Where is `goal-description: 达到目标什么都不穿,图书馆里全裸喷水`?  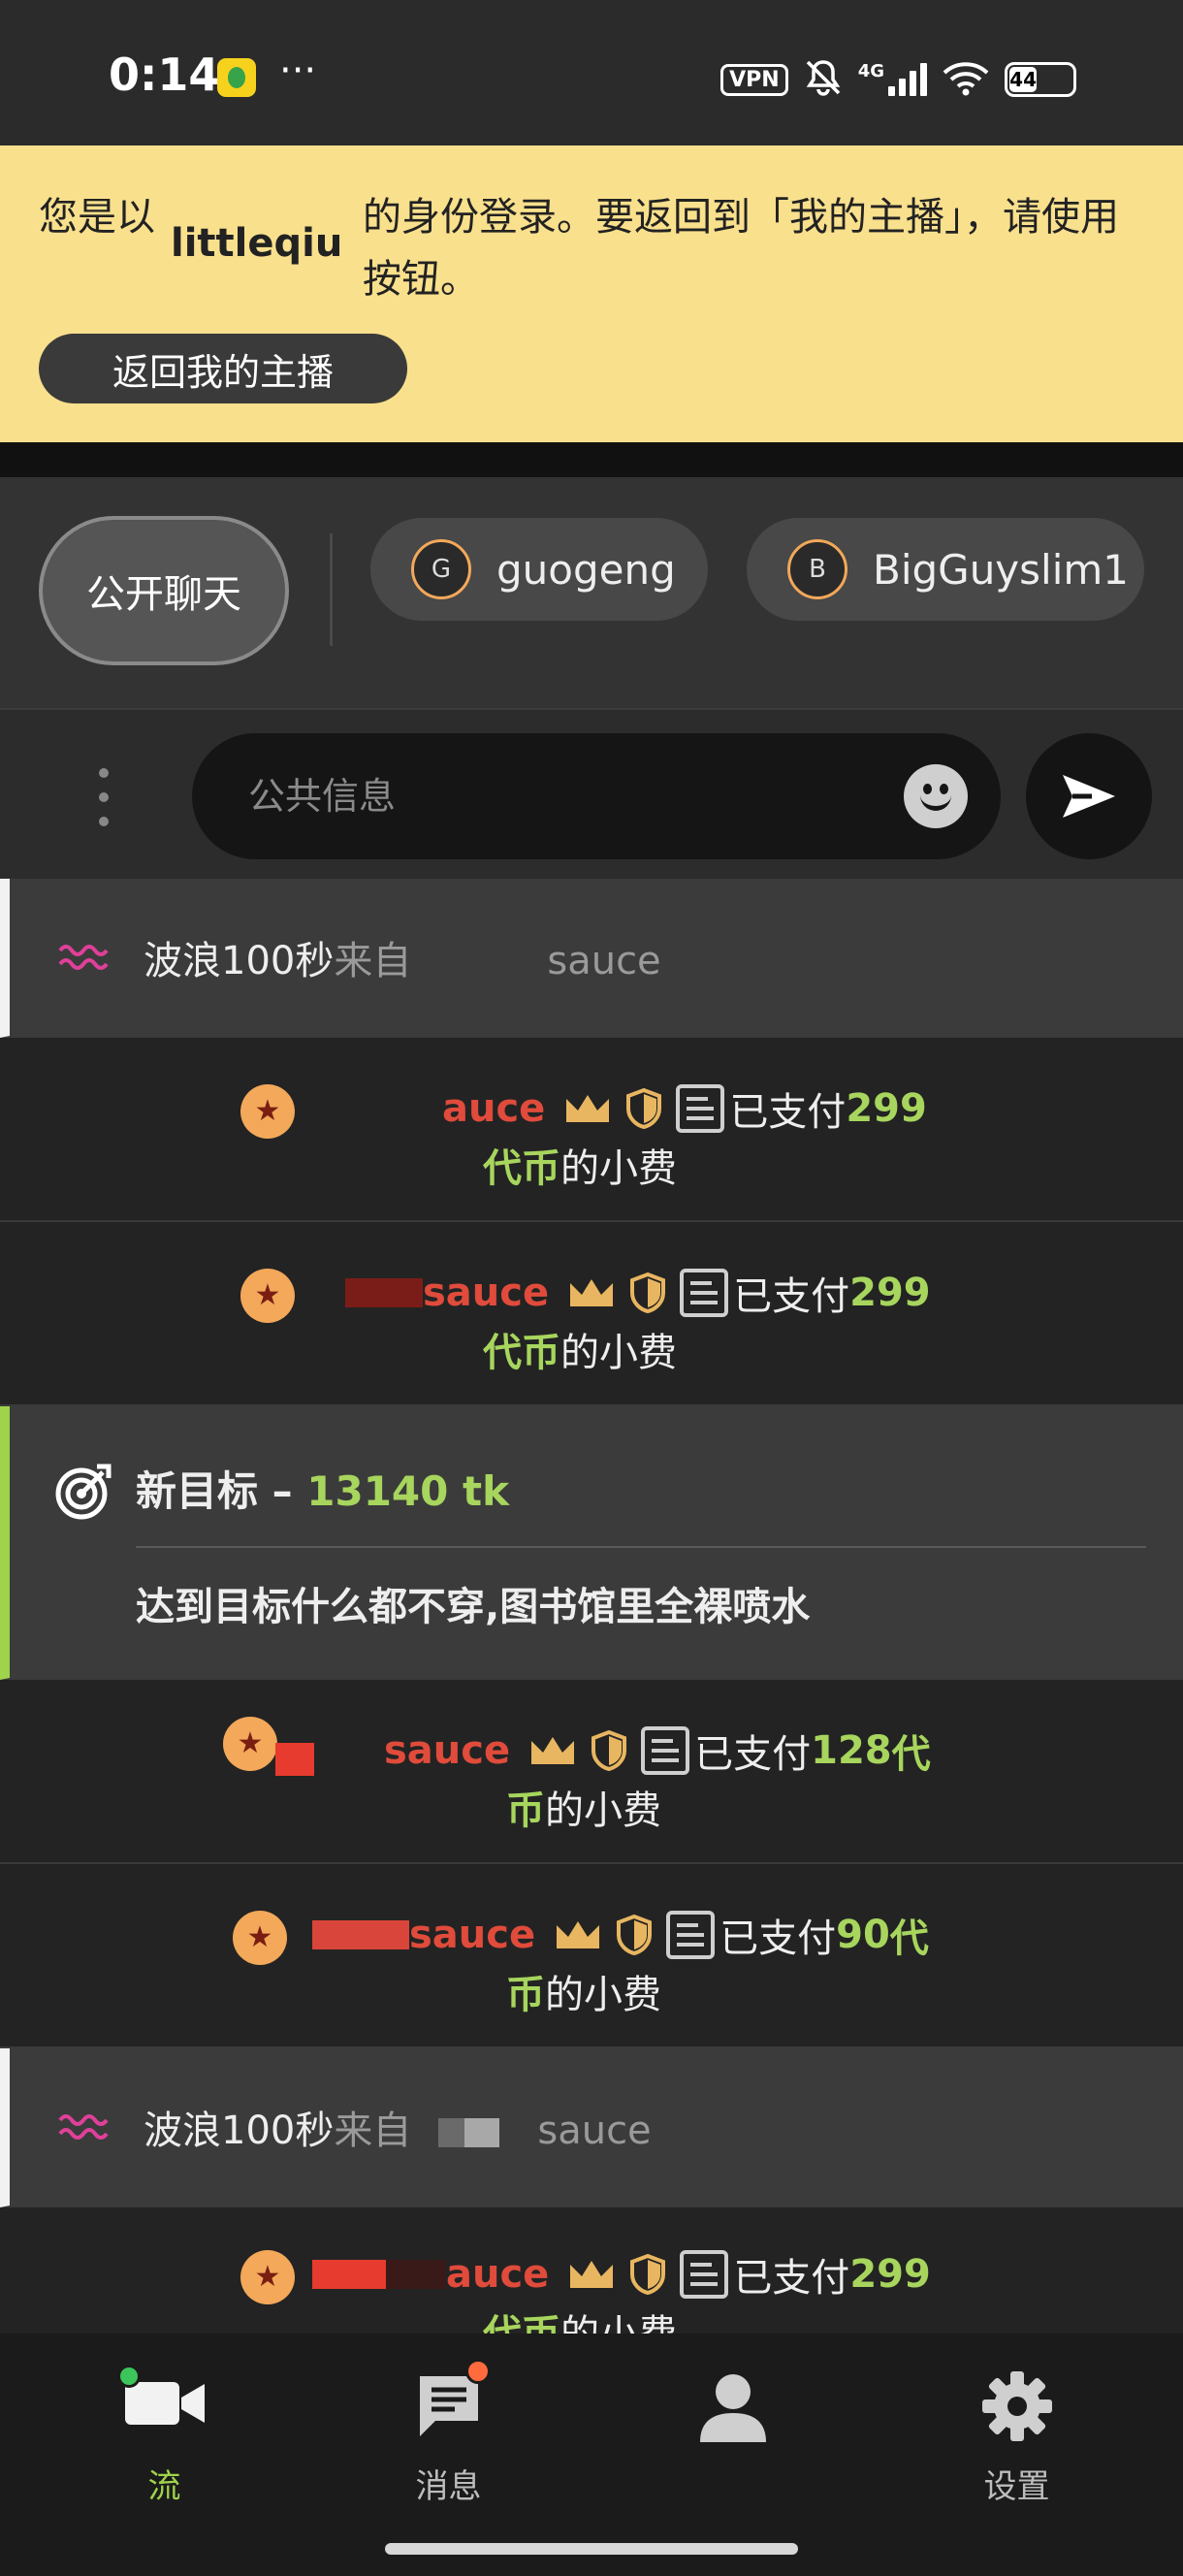
goal-description: 达到目标什么都不穿,图书馆里全裸喷水 is located at coordinates (473, 1607).